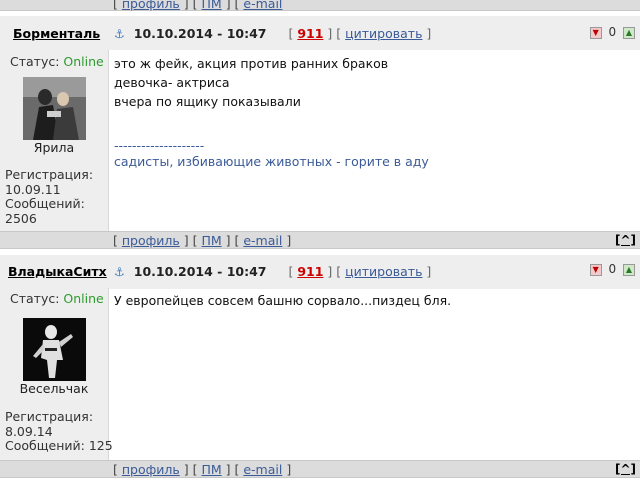 The height and width of the screenshot is (478, 640). Describe the element at coordinates (108, 140) in the screenshot. I see `column-divider` at that location.